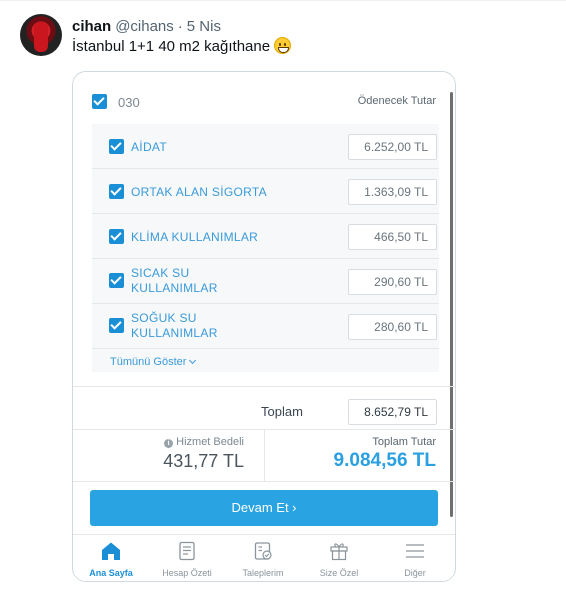 Image resolution: width=566 pixels, height=589 pixels. What do you see at coordinates (149, 147) in the screenshot?
I see `item-label: AİDAT` at bounding box center [149, 147].